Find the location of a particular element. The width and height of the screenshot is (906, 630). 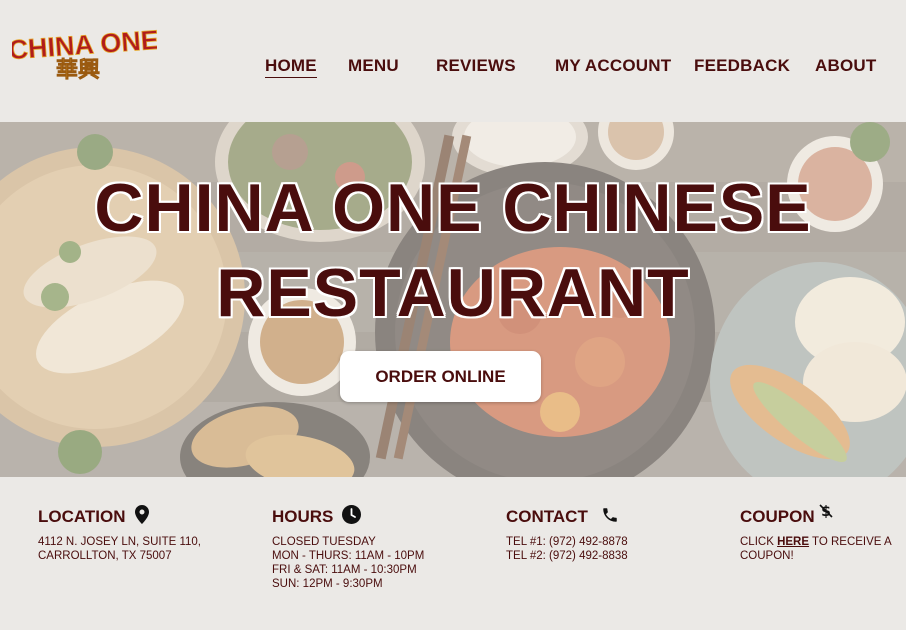

hours-fri-sat: FRI & SAT: 11AM - 10:30PM is located at coordinates (344, 570).